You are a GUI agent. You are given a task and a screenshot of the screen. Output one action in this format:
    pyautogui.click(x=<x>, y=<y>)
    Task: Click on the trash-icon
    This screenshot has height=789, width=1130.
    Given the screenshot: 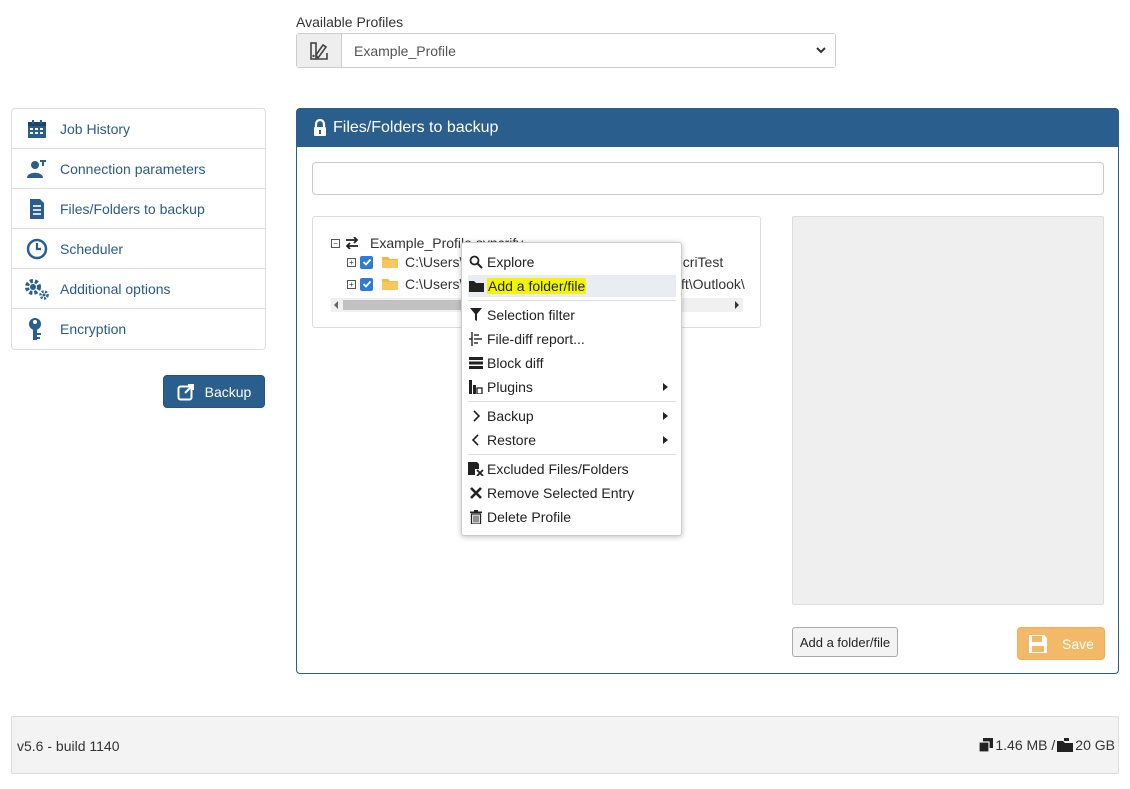 What is the action you would take?
    pyautogui.click(x=476, y=517)
    